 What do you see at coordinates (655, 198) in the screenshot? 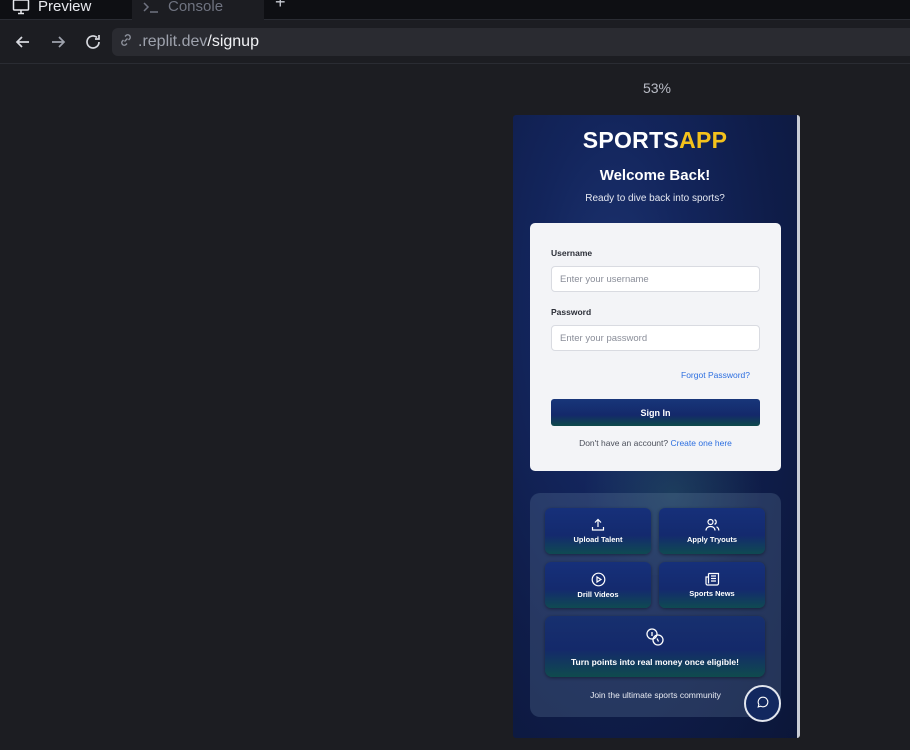
I see `welcome-subtitle: Ready to dive back into sports?` at bounding box center [655, 198].